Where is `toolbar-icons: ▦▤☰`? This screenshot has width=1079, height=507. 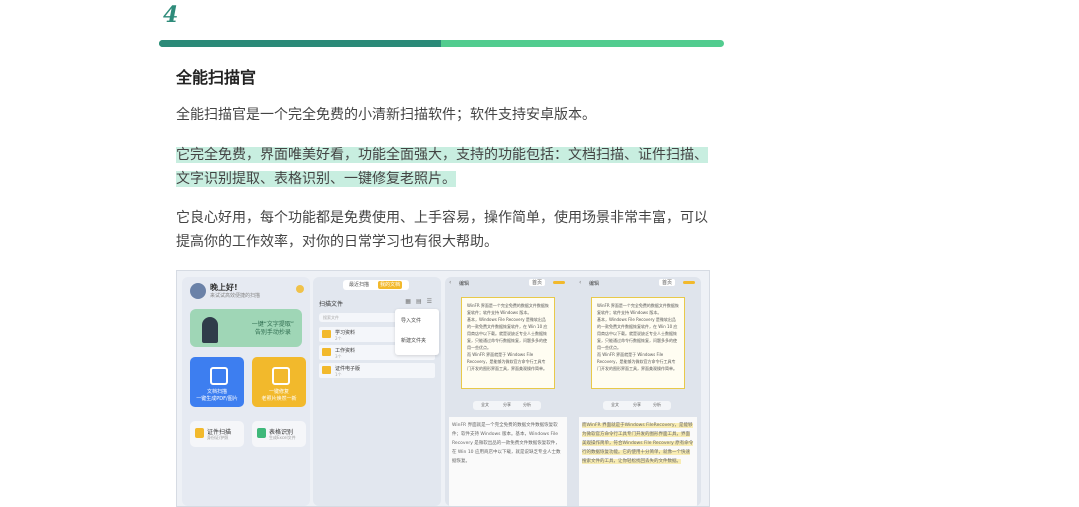
toolbar-icons: ▦▤☰ is located at coordinates (421, 301).